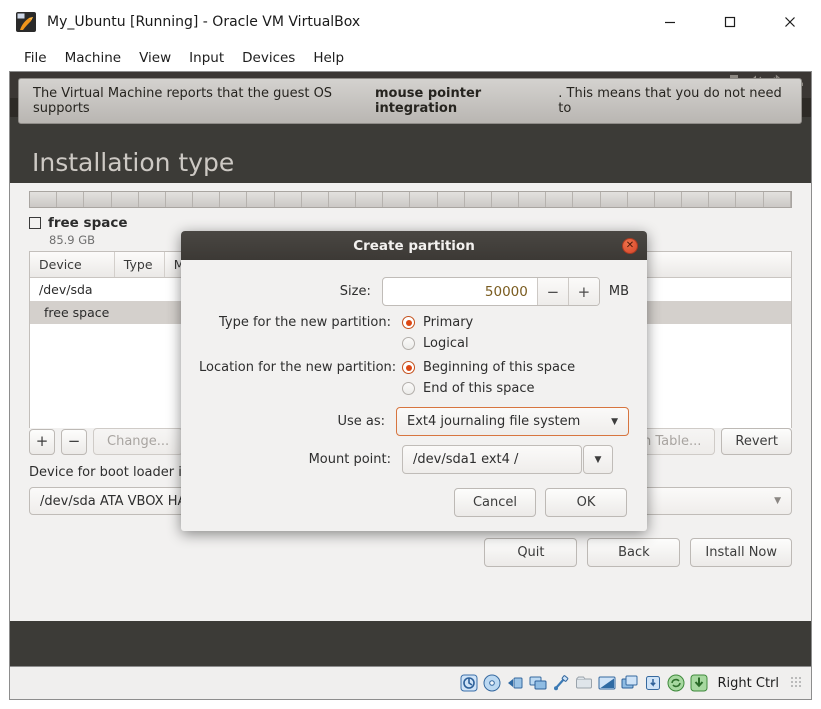 This screenshot has width=821, height=709. I want to click on maximize-button, so click(730, 22).